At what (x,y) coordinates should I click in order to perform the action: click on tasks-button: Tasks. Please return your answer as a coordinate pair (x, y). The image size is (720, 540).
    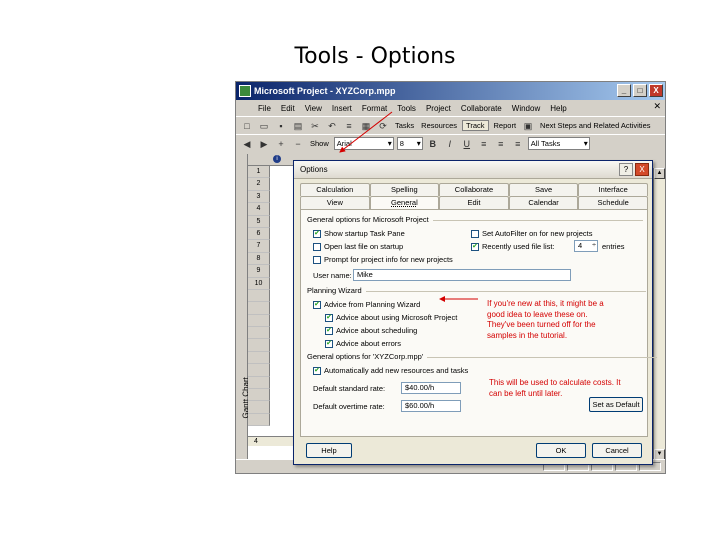
    Looking at the image, I should click on (404, 125).